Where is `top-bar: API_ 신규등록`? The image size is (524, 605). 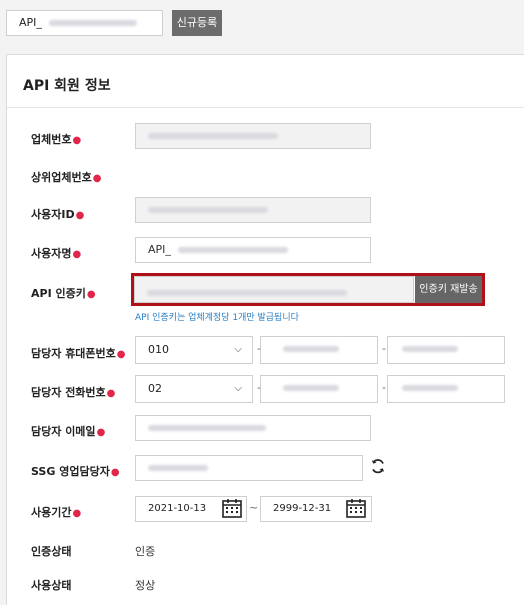
top-bar: API_ 신규등록 is located at coordinates (262, 22).